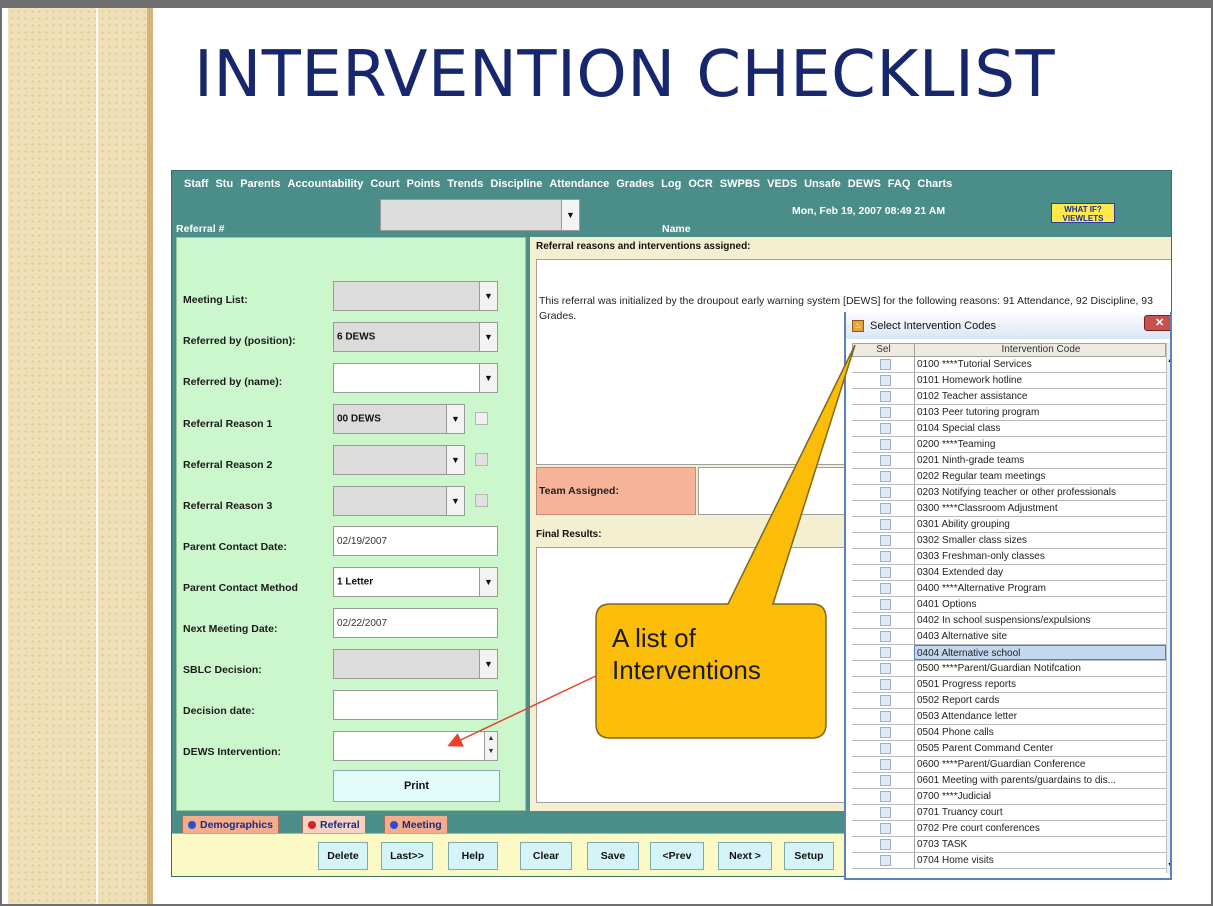  I want to click on table-row: 0303 Freshman-only classes, so click(1009, 557).